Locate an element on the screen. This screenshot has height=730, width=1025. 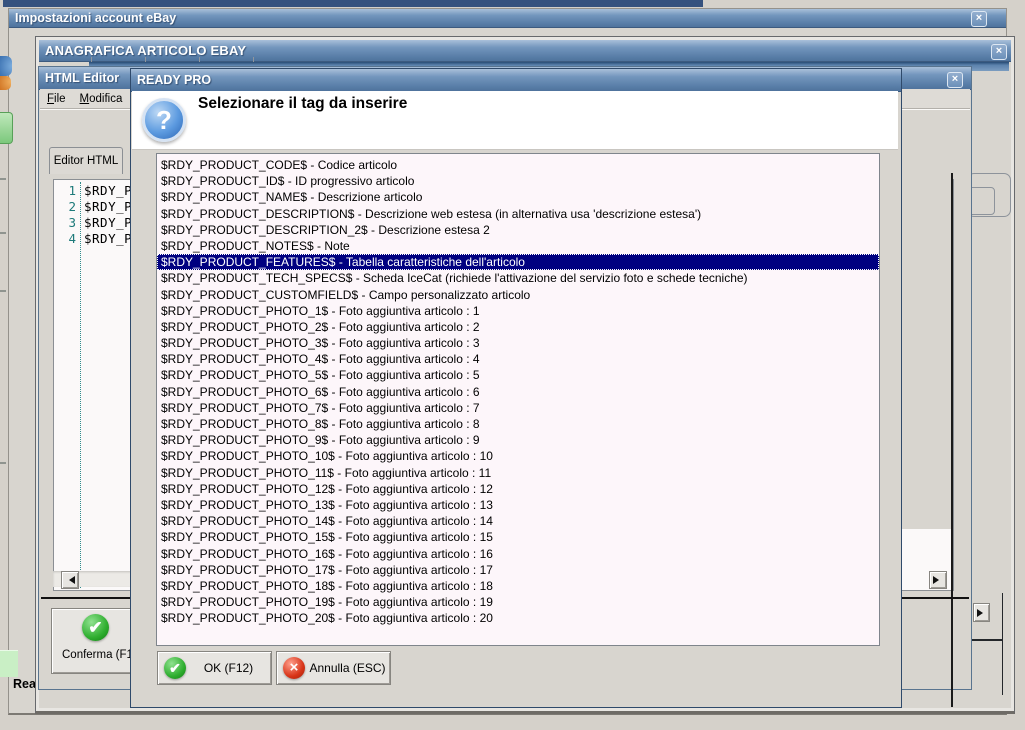
editor-scroll-right-button is located at coordinates (938, 580).